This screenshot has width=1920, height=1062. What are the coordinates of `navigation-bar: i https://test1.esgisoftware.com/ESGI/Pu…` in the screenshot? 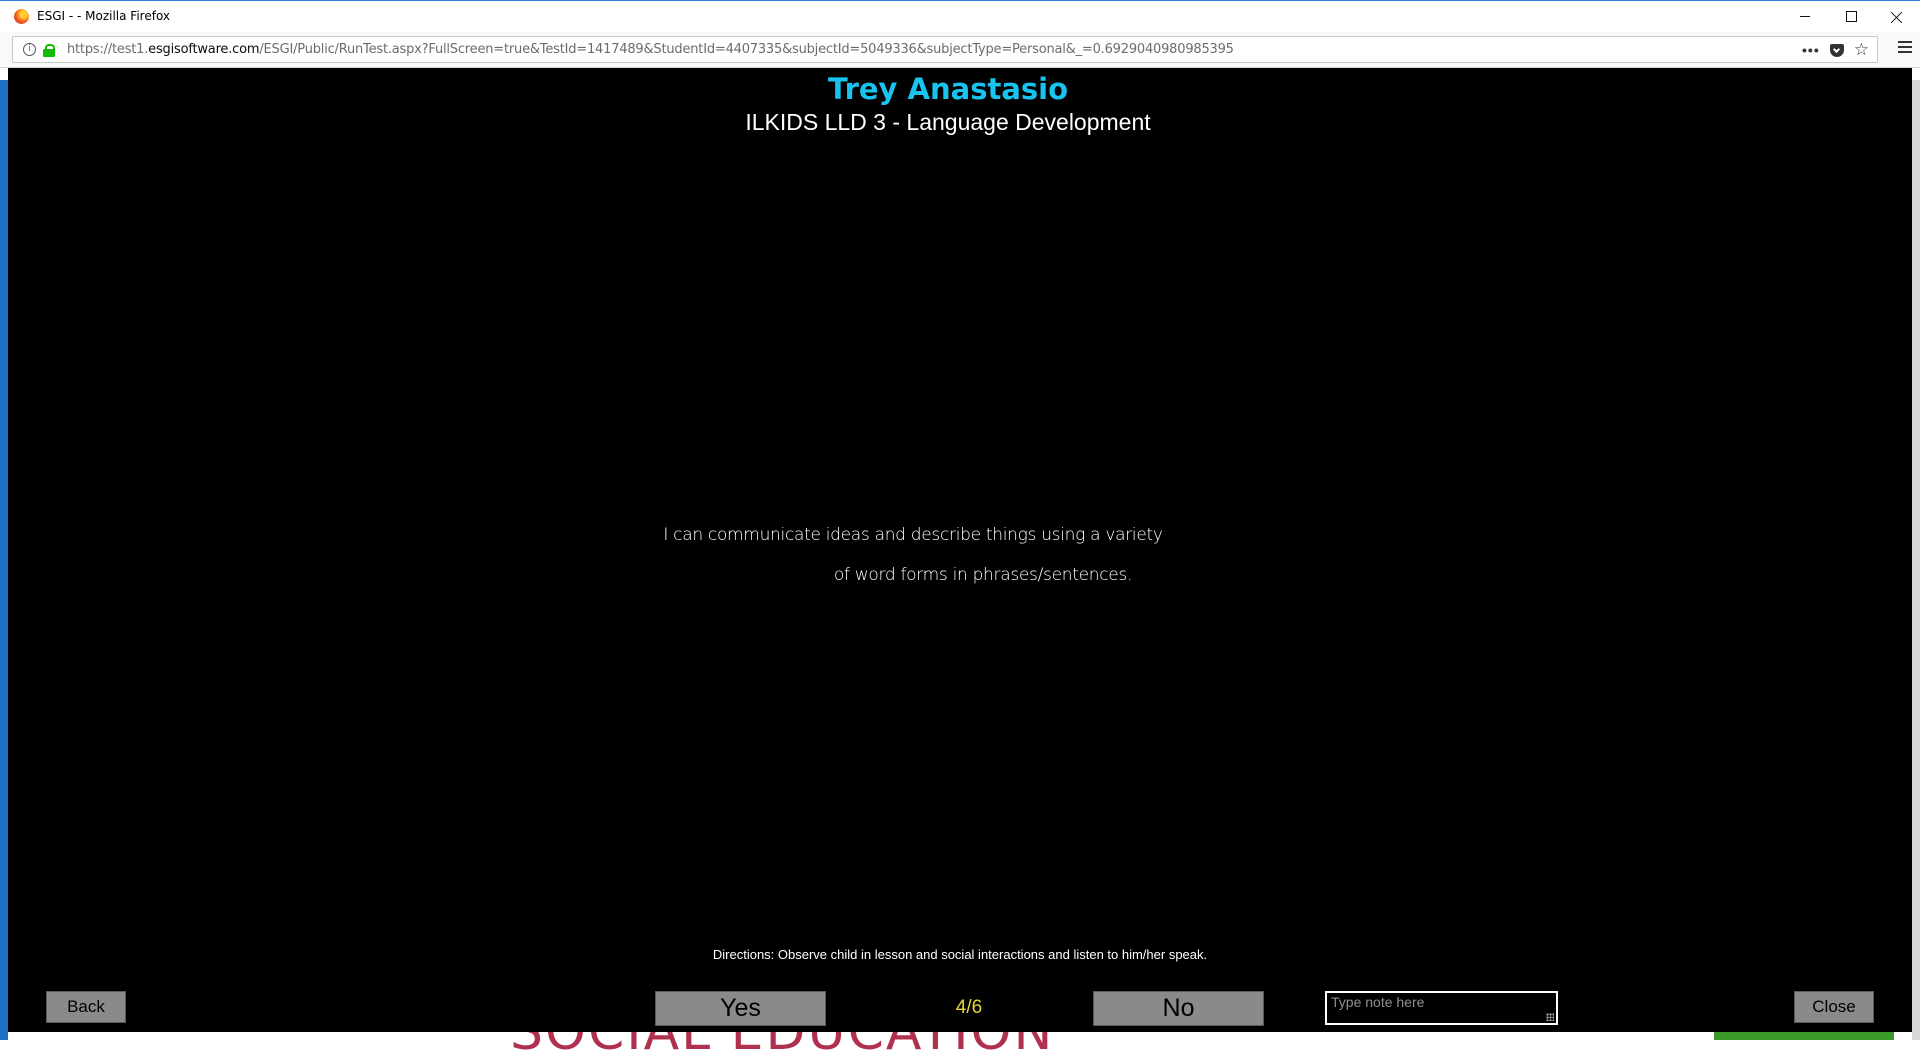 It's located at (960, 50).